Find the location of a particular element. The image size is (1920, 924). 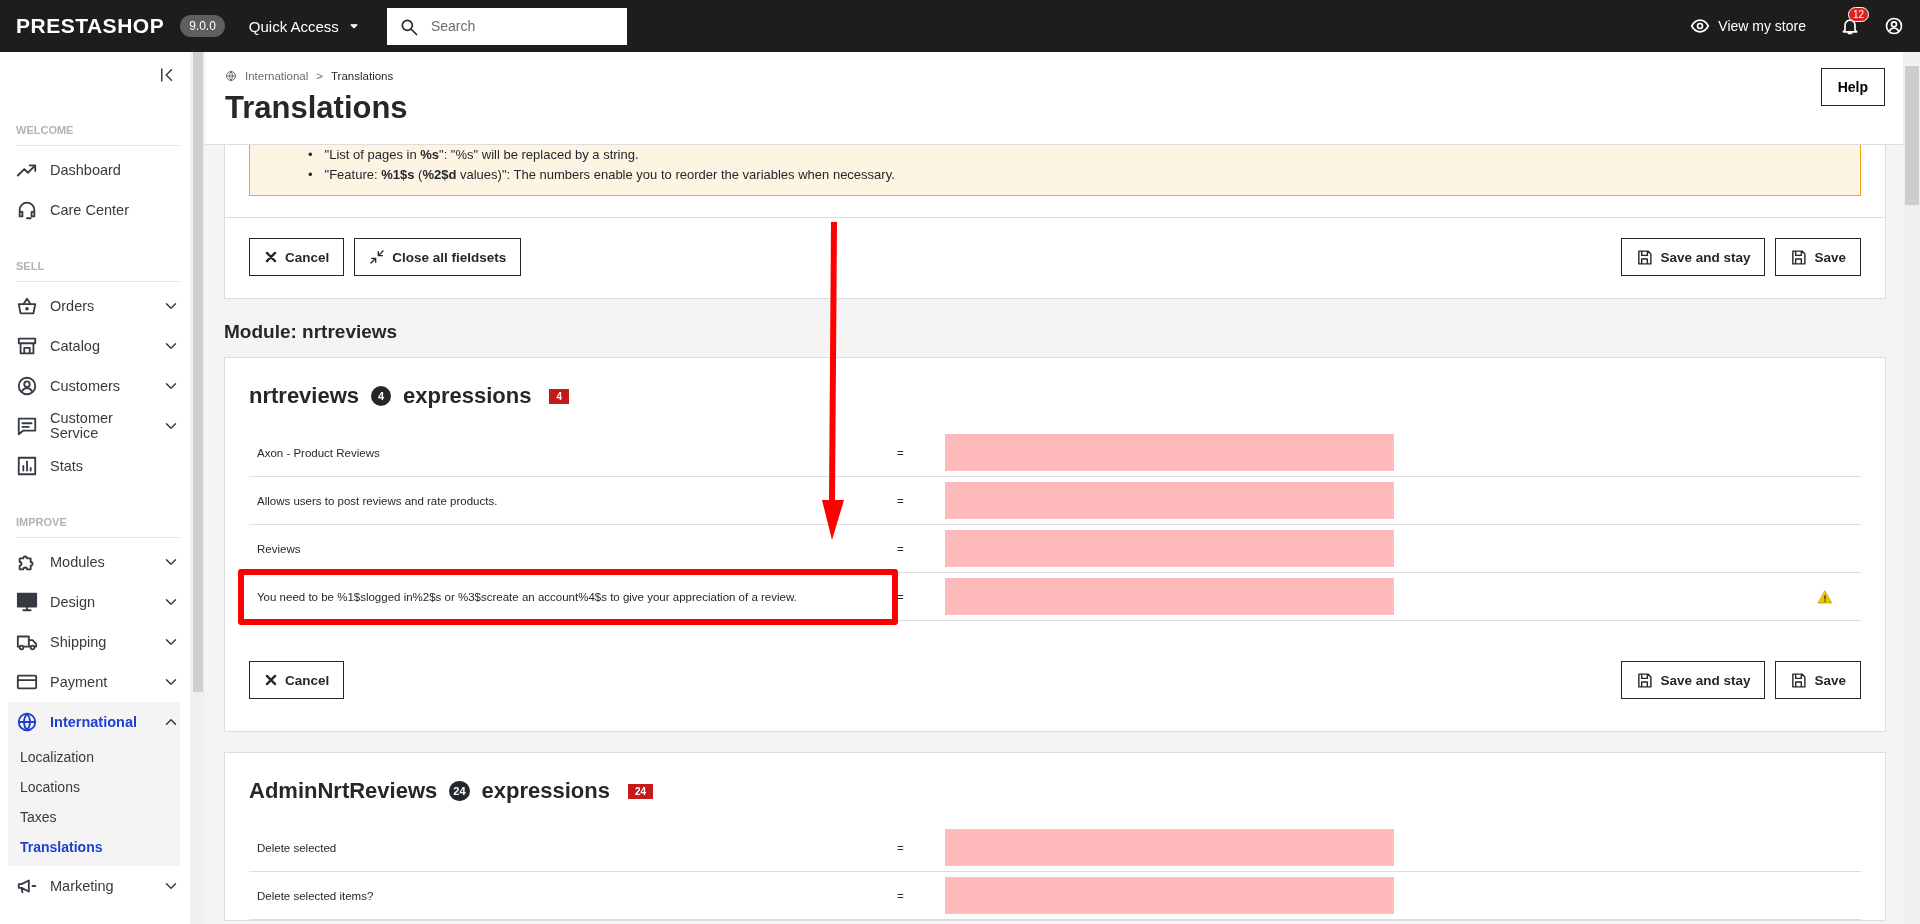

monitor-icon is located at coordinates (27, 602).